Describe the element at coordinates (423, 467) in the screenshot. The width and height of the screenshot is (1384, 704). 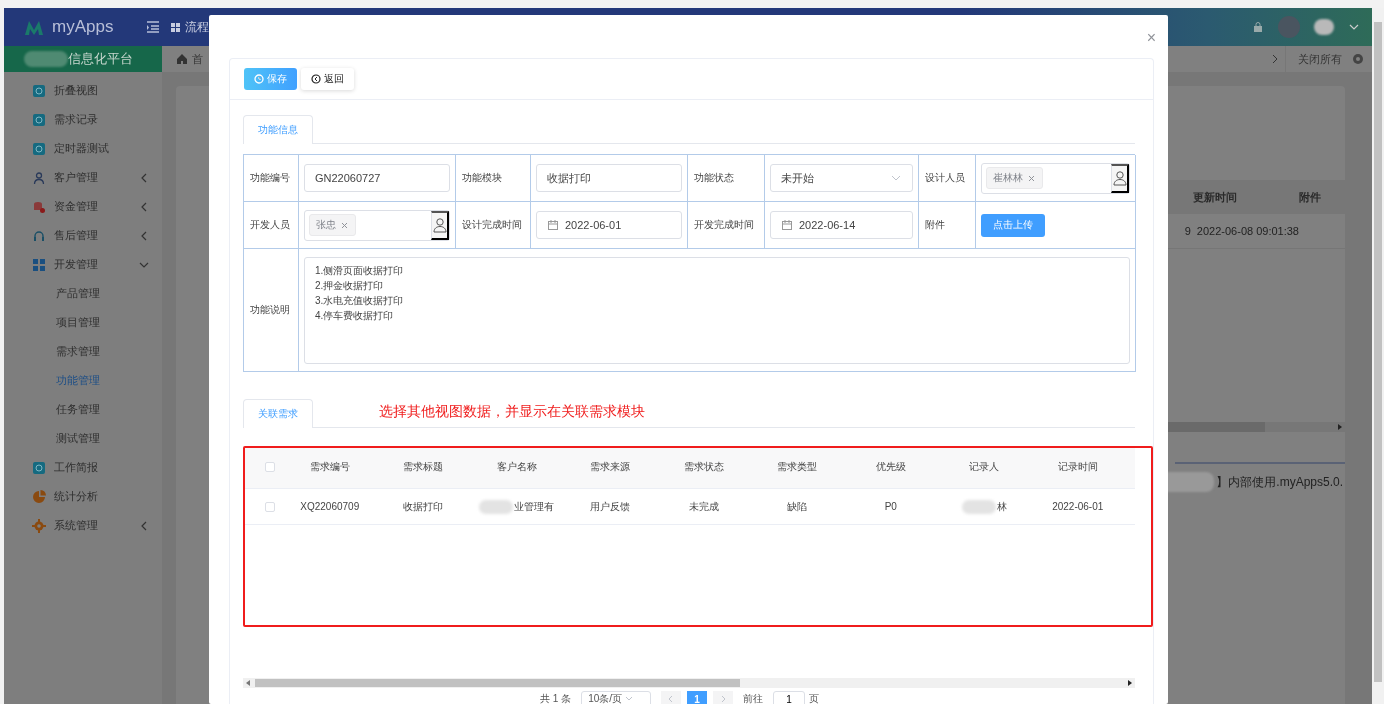
I see `column-header: 需求标题` at that location.